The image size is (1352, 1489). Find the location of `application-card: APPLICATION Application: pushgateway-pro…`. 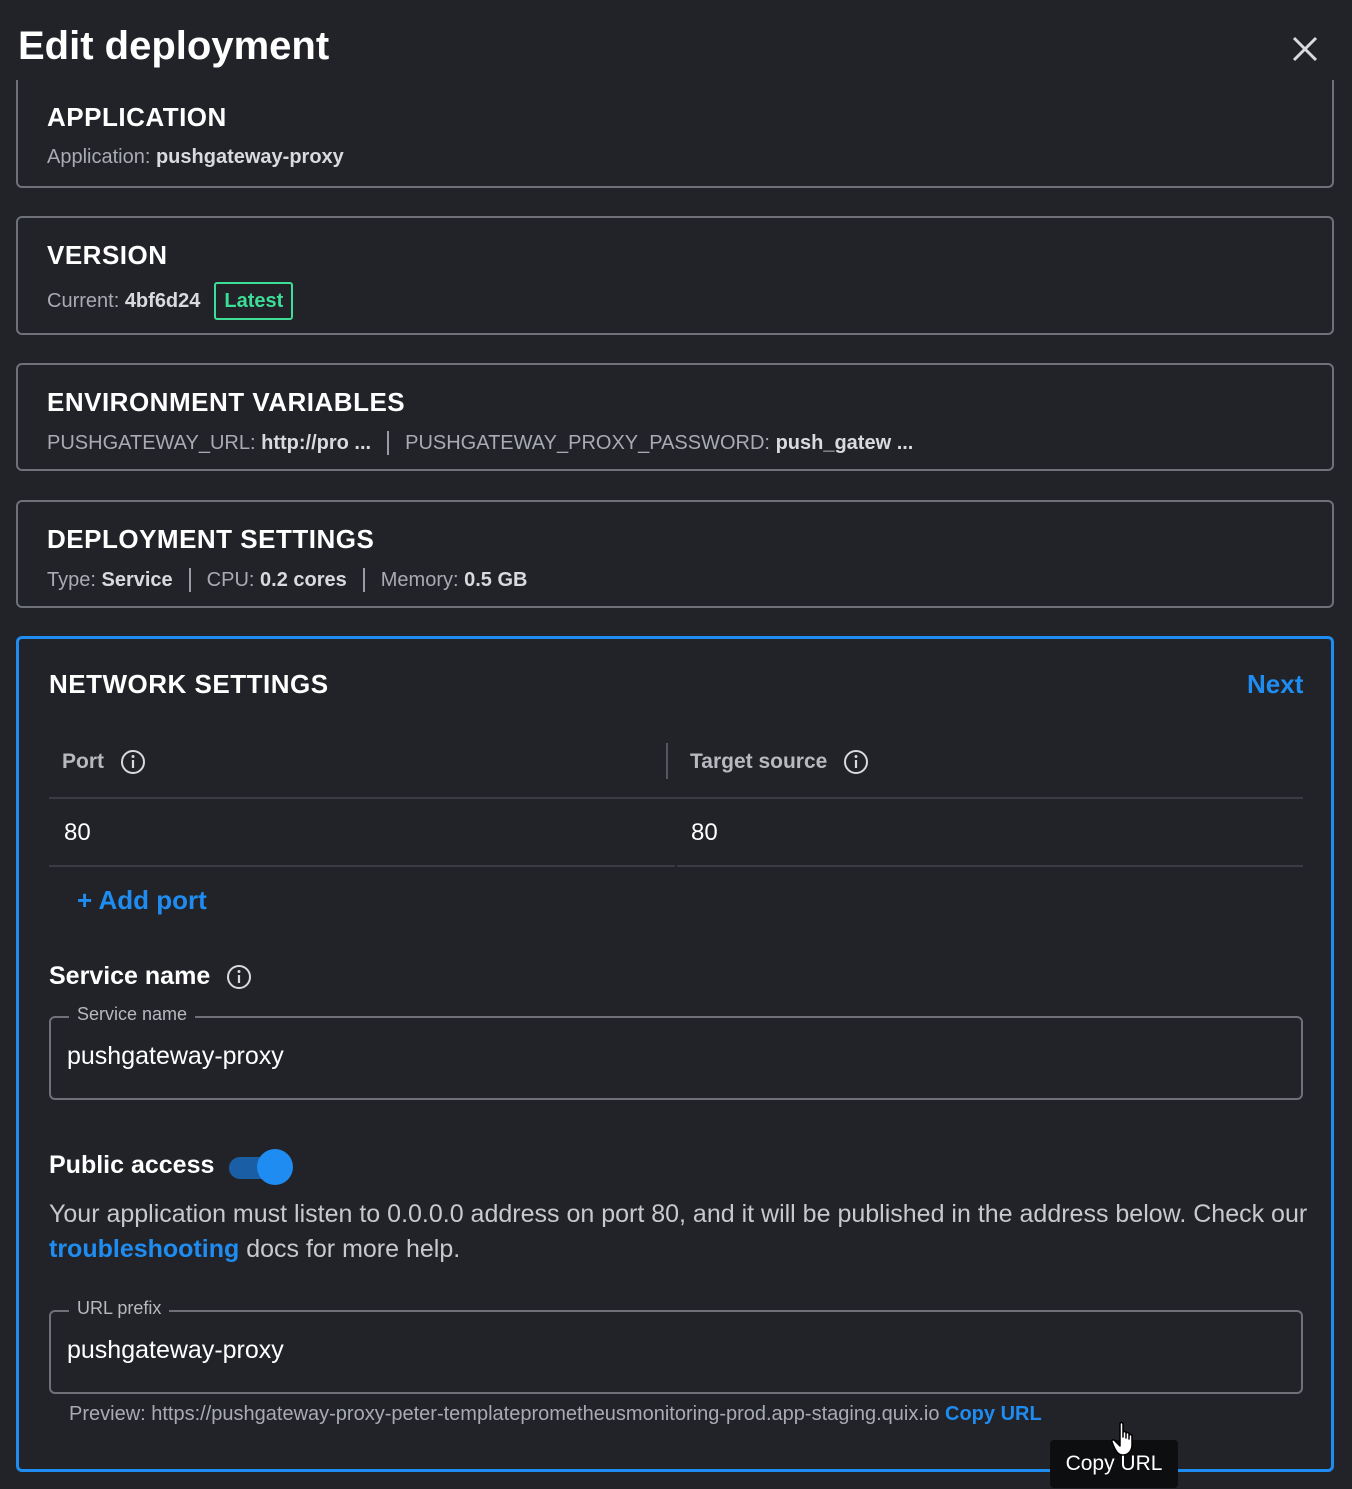

application-card: APPLICATION Application: pushgateway-pro… is located at coordinates (675, 134).